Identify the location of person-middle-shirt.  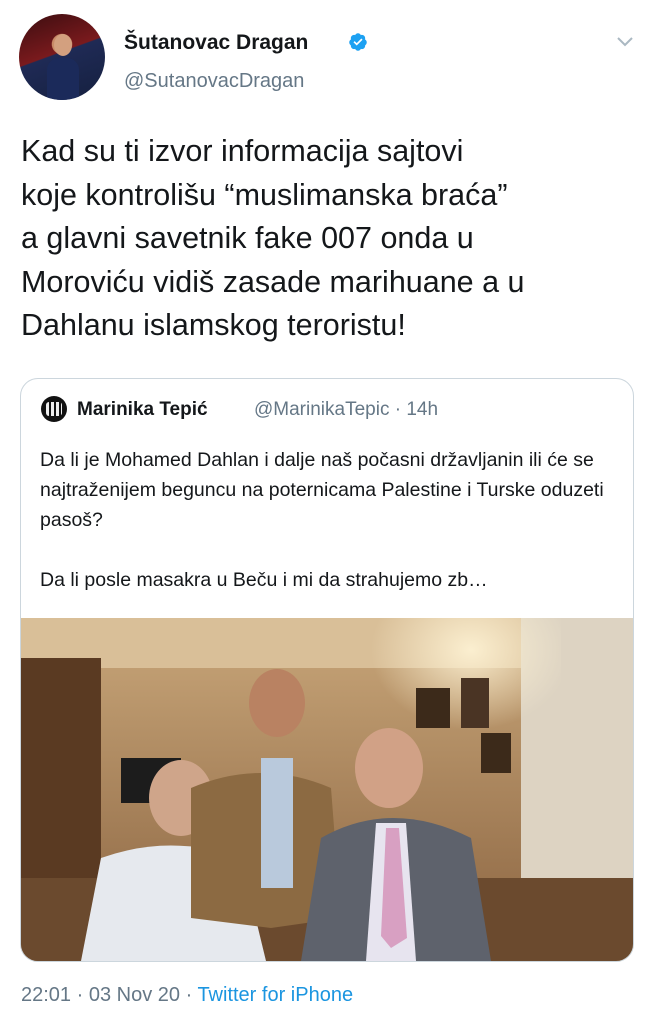
(277, 823).